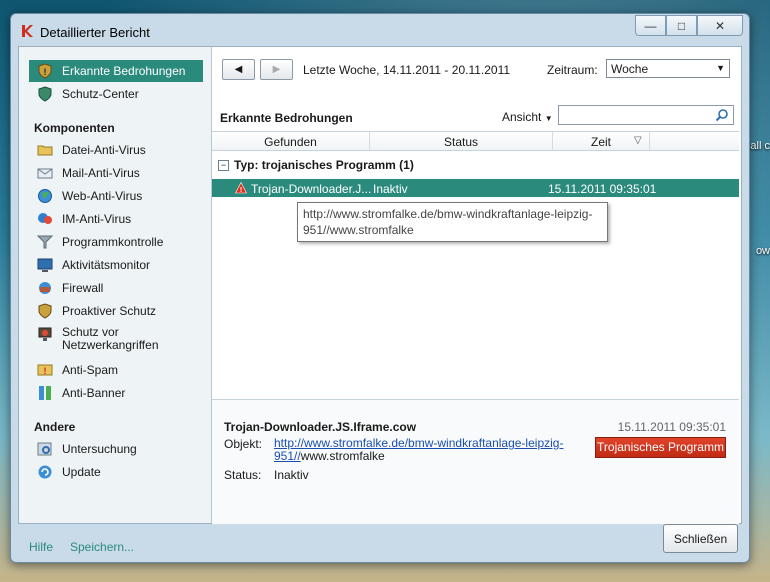  What do you see at coordinates (649, 141) in the screenshot?
I see `column-separator` at bounding box center [649, 141].